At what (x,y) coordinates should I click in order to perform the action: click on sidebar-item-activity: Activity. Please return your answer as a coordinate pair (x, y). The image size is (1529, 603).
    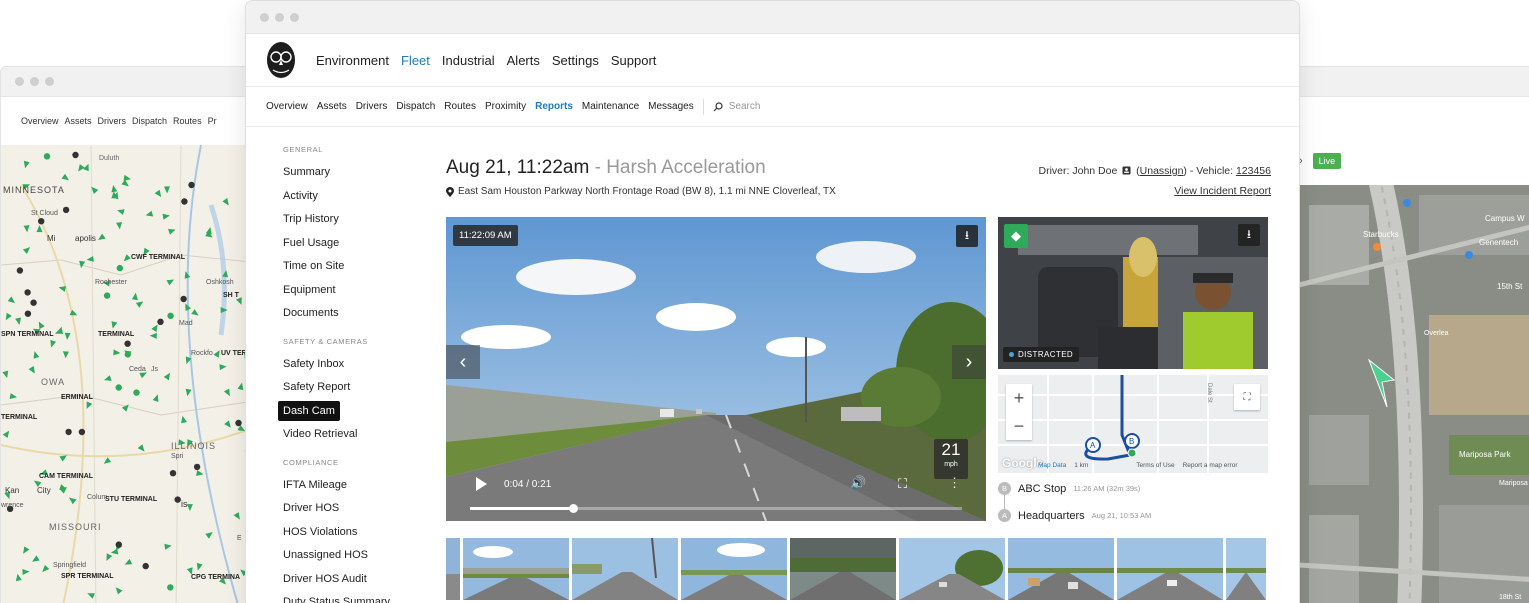
    Looking at the image, I should click on (348, 196).